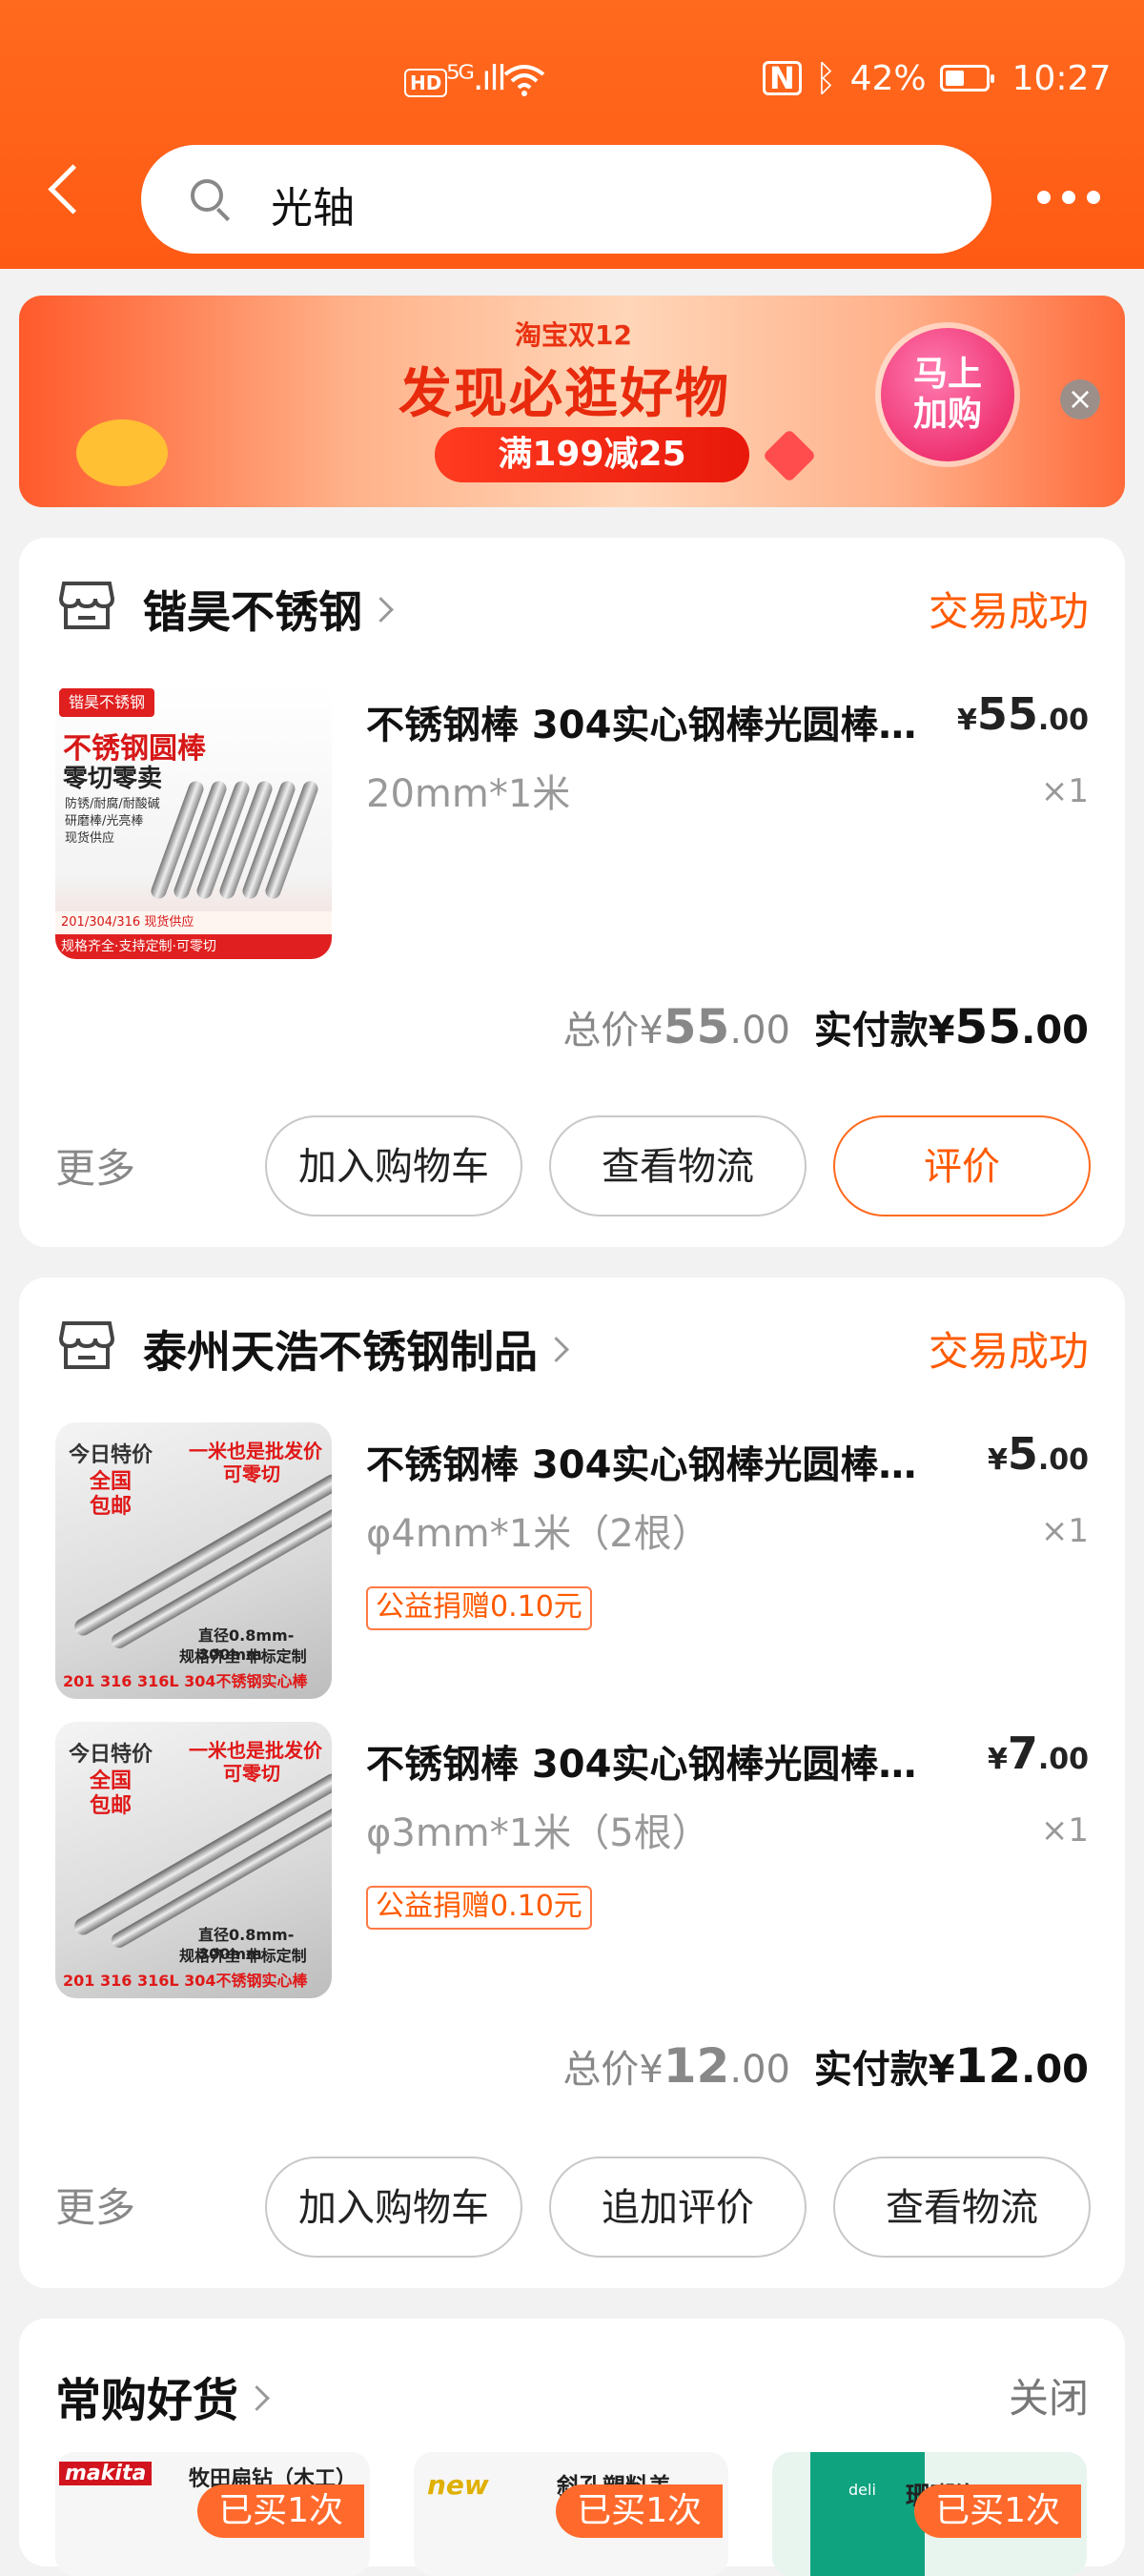 The width and height of the screenshot is (1144, 2576). I want to click on nfc-icon: N, so click(783, 78).